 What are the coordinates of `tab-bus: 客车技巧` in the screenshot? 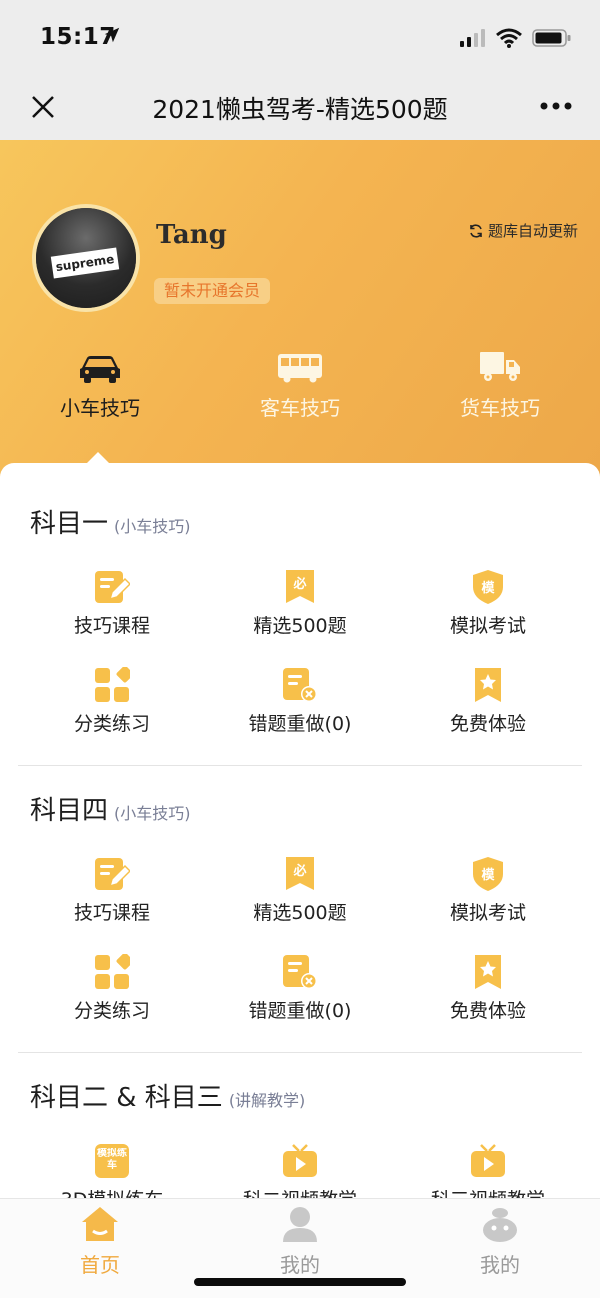 It's located at (300, 395).